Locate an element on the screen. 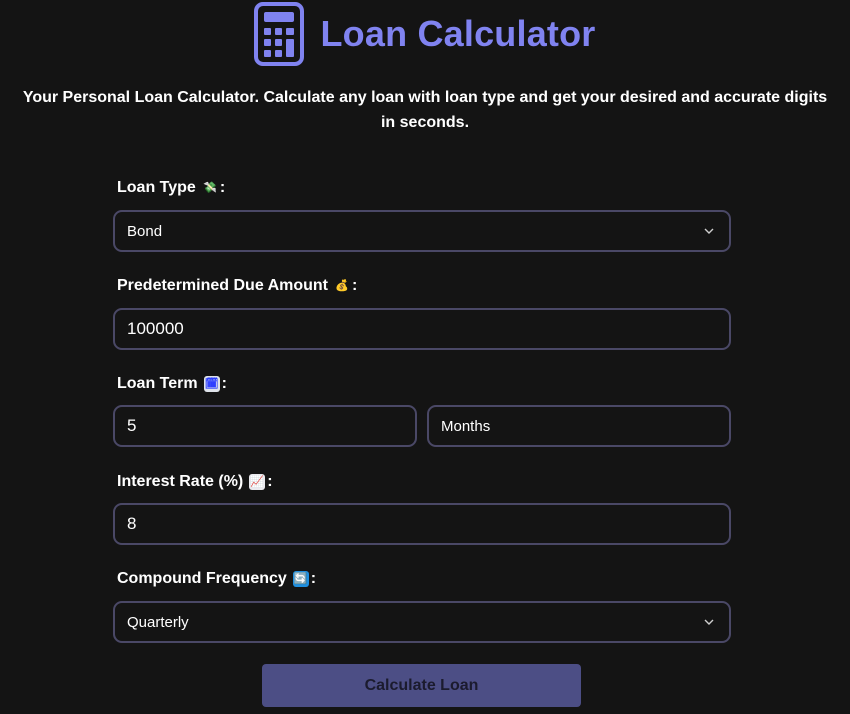 This screenshot has height=714, width=850. calculator-icon is located at coordinates (279, 34).